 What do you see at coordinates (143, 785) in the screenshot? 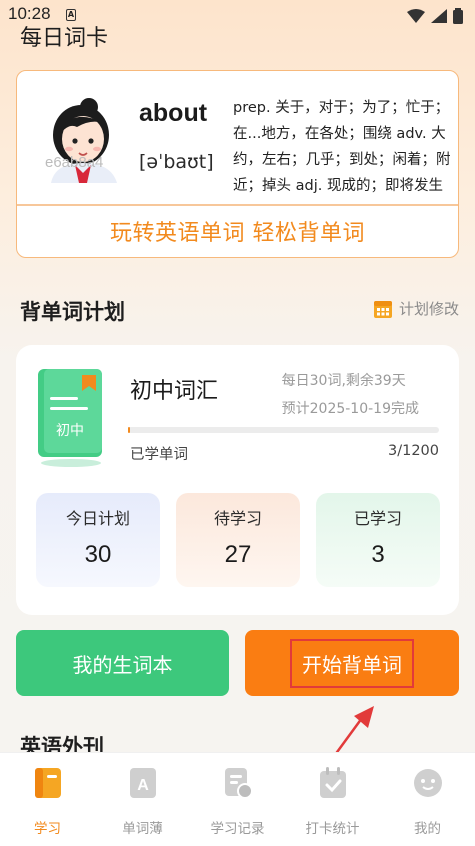
I see `svg-text: A` at bounding box center [143, 785].